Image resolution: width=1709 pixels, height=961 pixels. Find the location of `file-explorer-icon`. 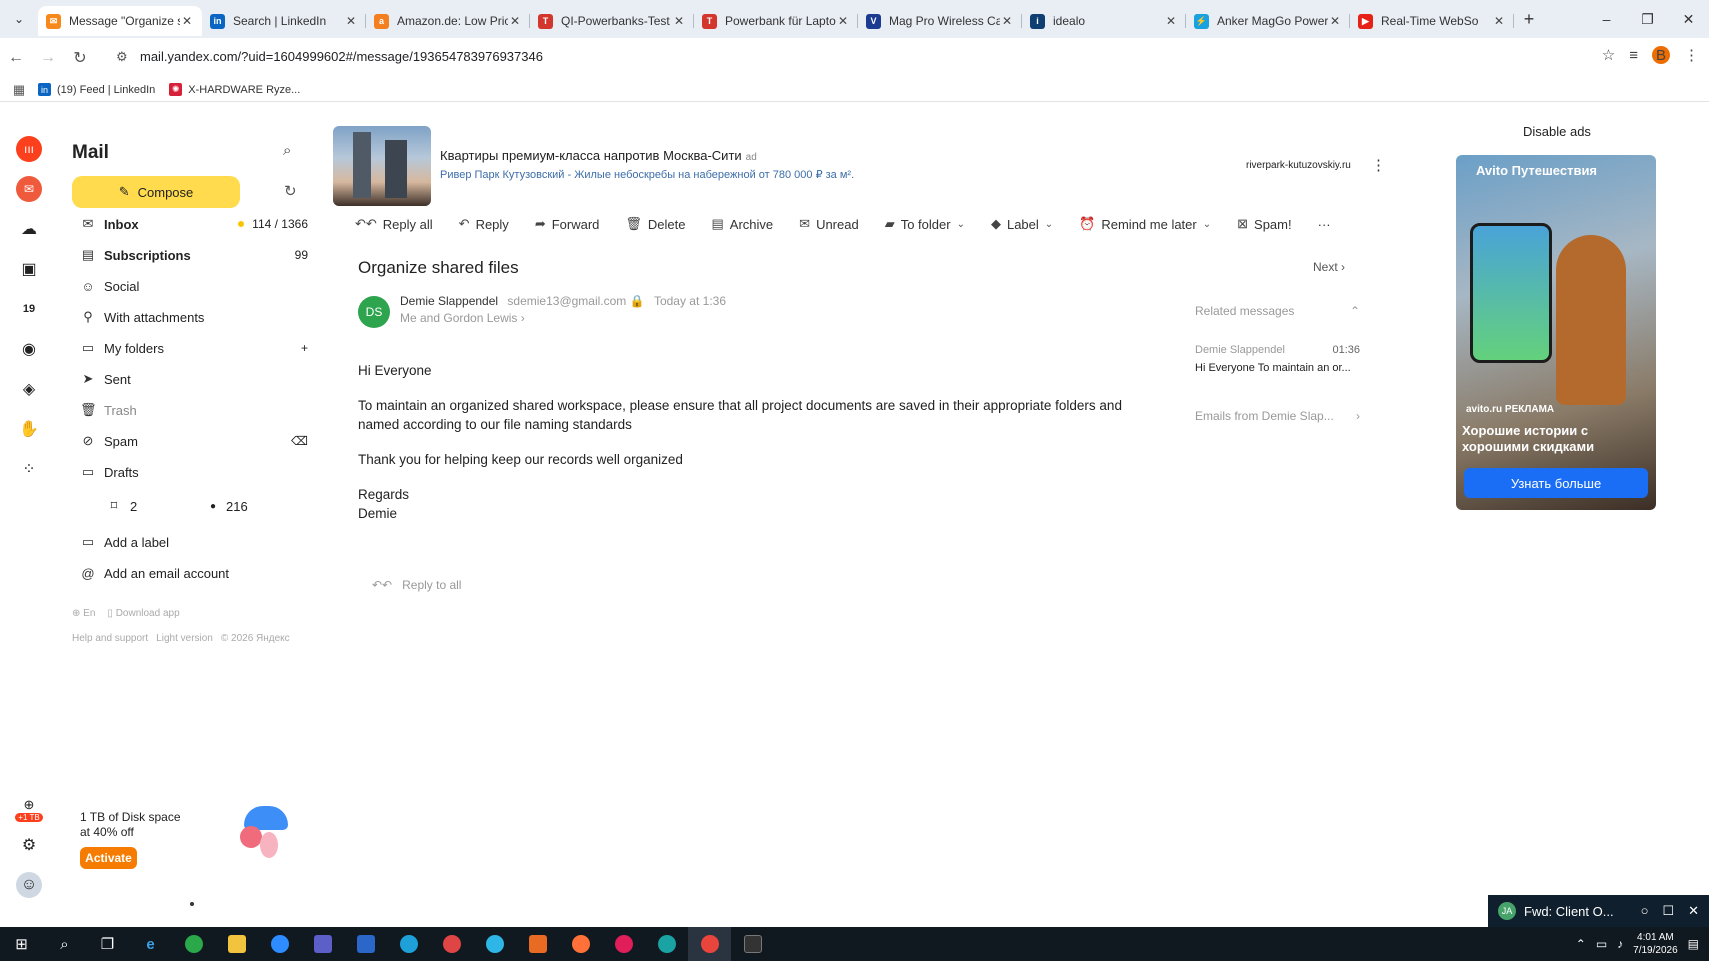

file-explorer-icon is located at coordinates (236, 944).